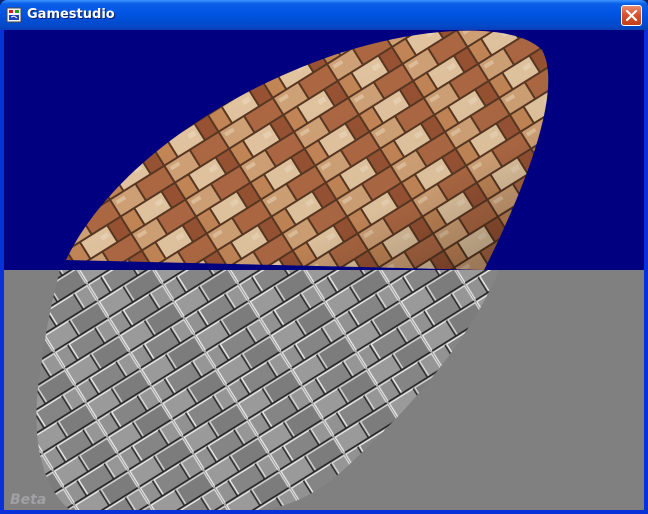 Image resolution: width=648 pixels, height=514 pixels. What do you see at coordinates (324, 15) in the screenshot?
I see `title-bar: Gamestudio` at bounding box center [324, 15].